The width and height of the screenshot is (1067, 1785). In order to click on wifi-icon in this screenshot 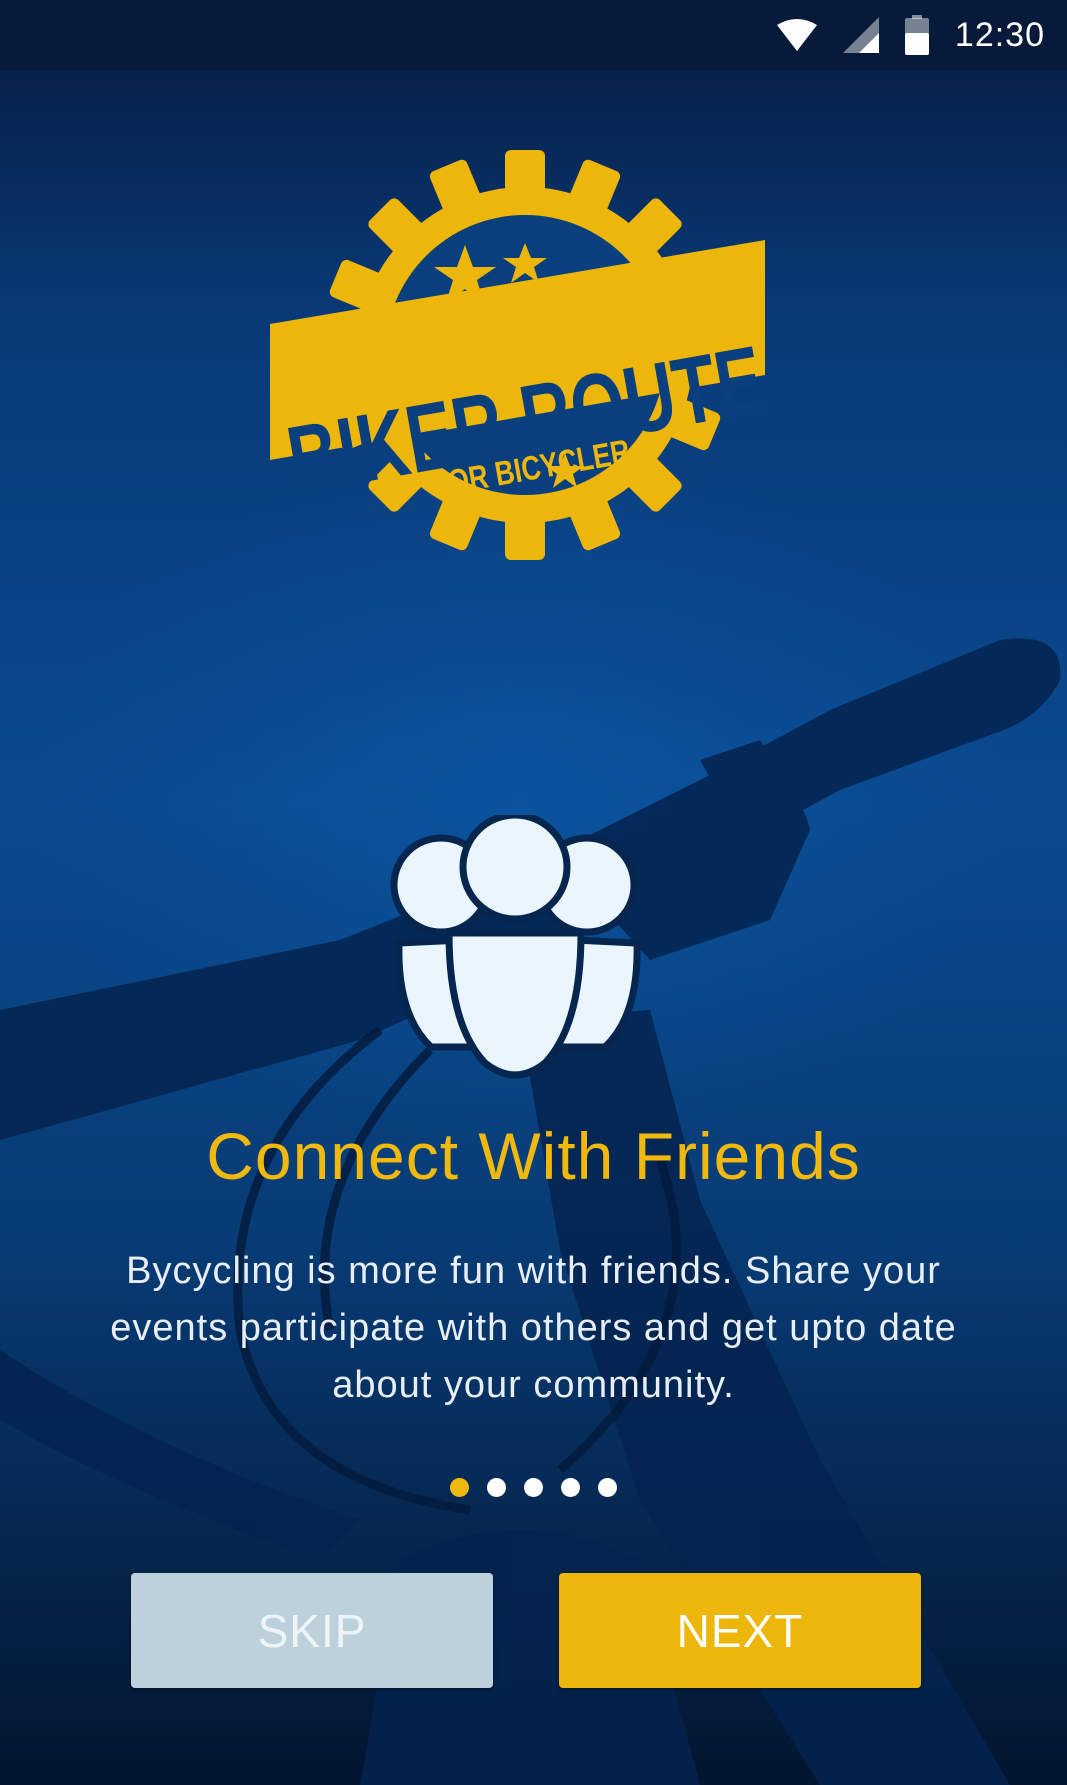, I will do `click(796, 35)`.